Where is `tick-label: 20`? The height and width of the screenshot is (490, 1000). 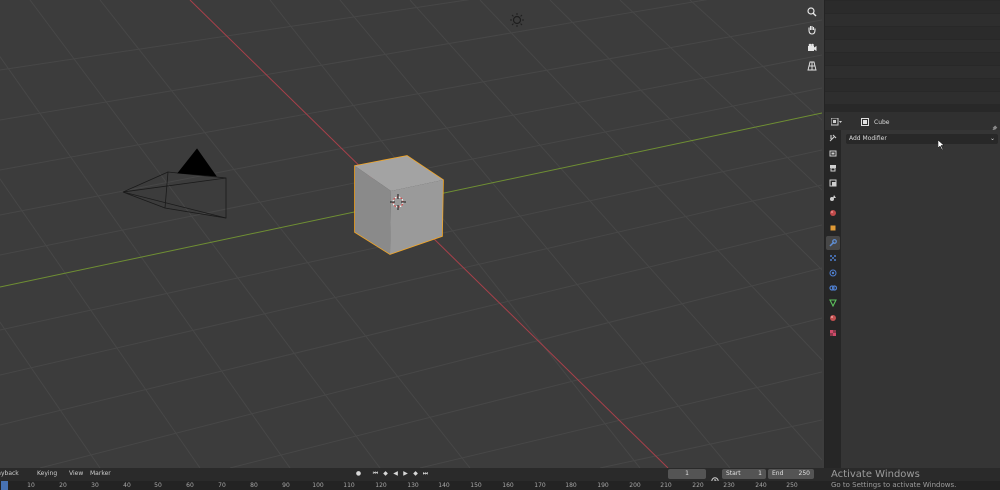 tick-label: 20 is located at coordinates (63, 485).